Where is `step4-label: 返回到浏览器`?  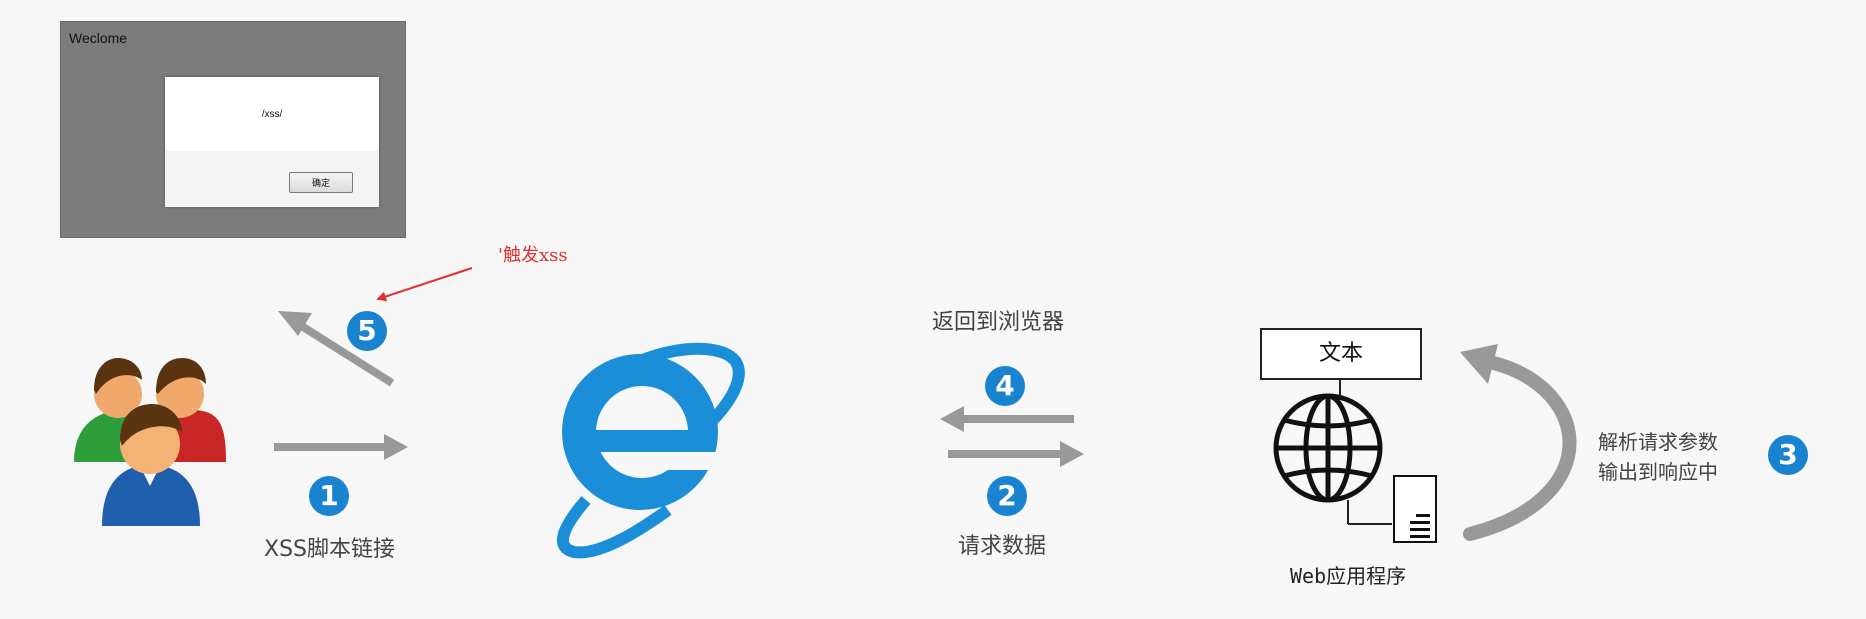 step4-label: 返回到浏览器 is located at coordinates (998, 322).